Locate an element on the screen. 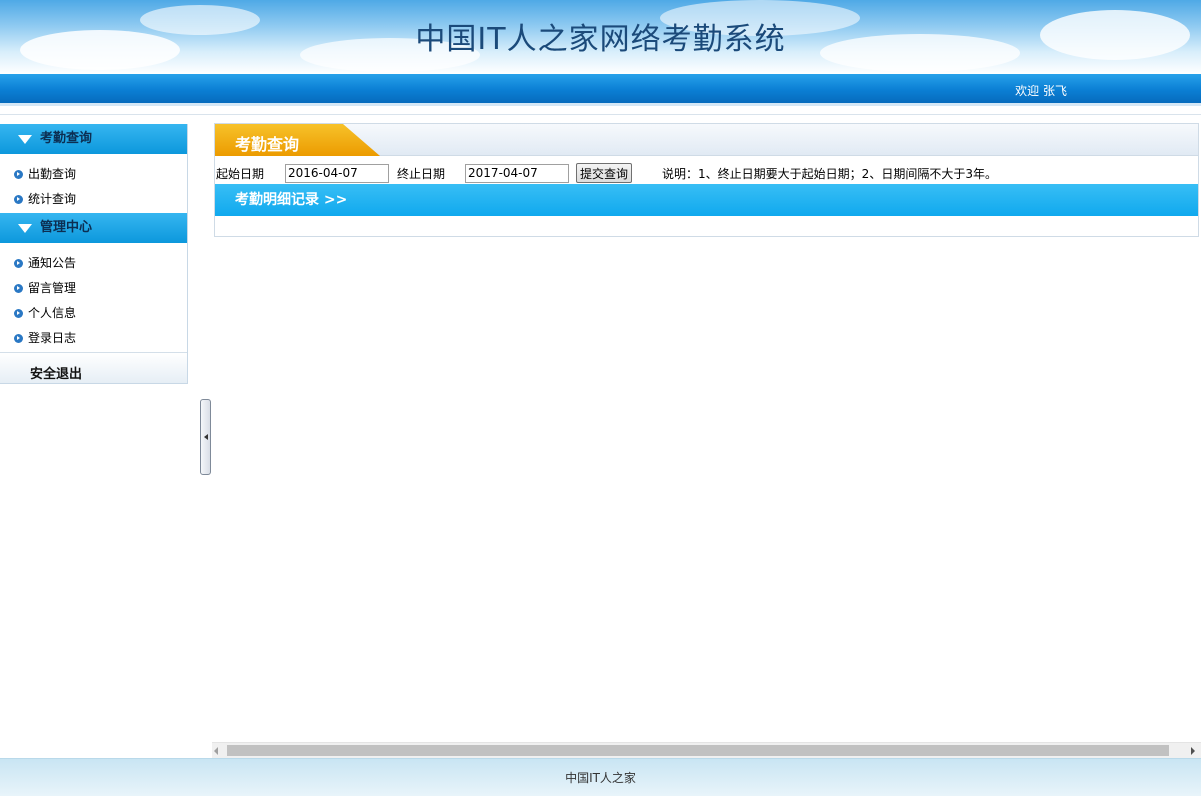 The width and height of the screenshot is (1201, 797). sidebar-item-login-log: 登录日志 is located at coordinates (93, 338).